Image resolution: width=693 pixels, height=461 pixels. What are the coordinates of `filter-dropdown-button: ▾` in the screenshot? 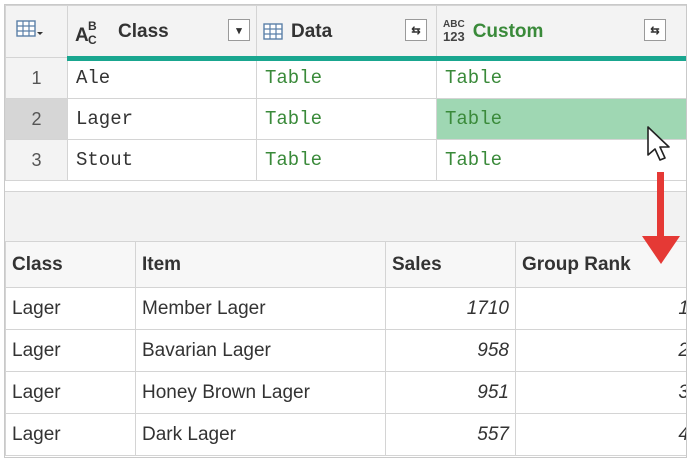 It's located at (239, 30).